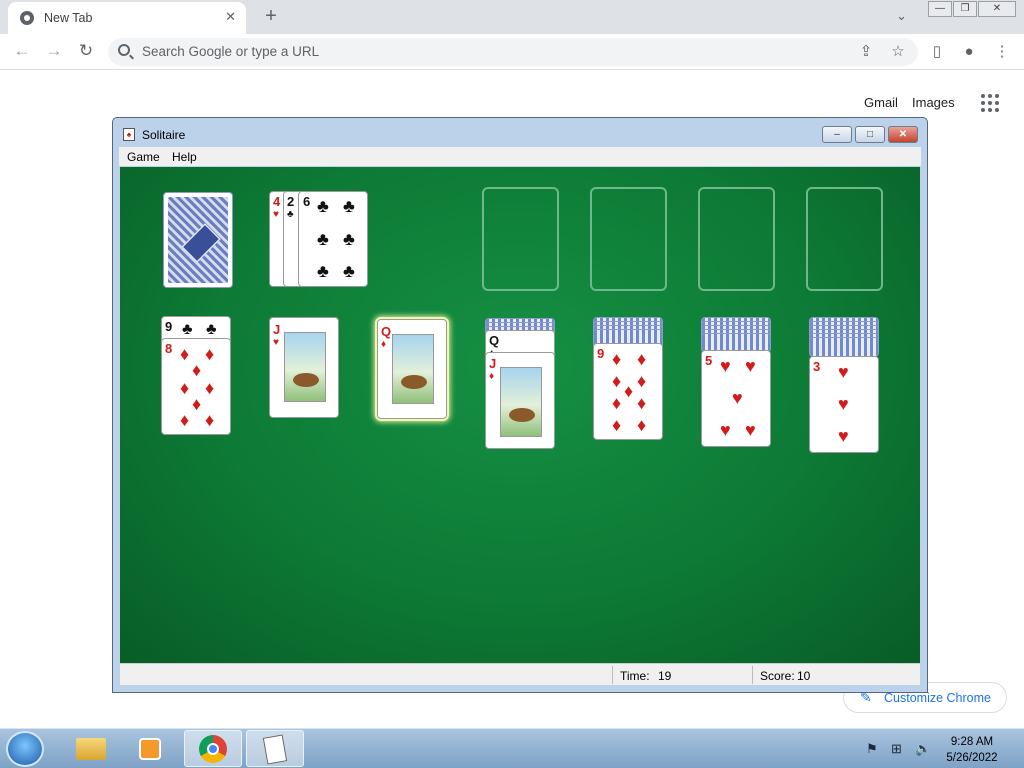  I want to click on side-panel-icon: ▯, so click(937, 52).